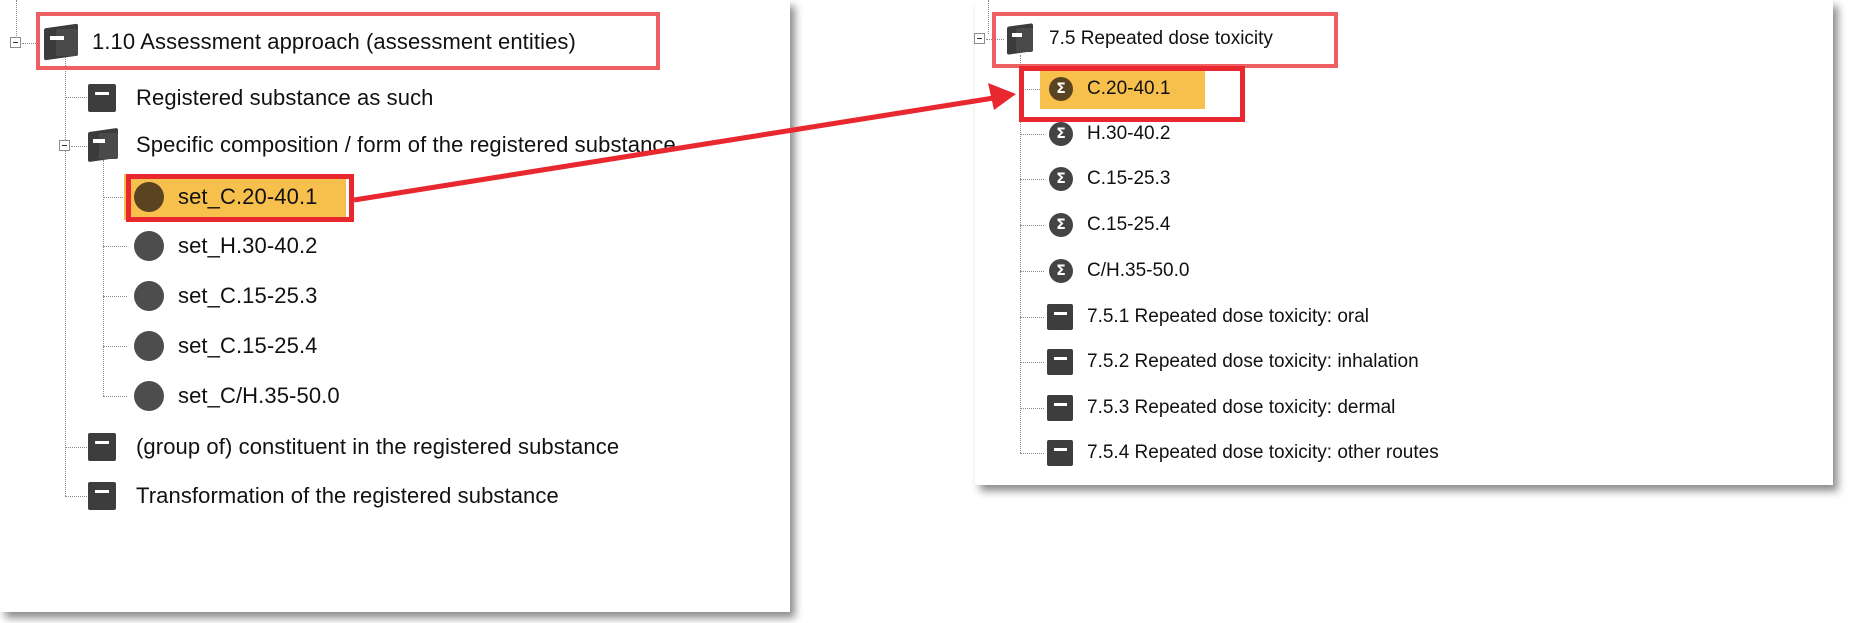  Describe the element at coordinates (1002, 96) in the screenshot. I see `arrow-head` at that location.